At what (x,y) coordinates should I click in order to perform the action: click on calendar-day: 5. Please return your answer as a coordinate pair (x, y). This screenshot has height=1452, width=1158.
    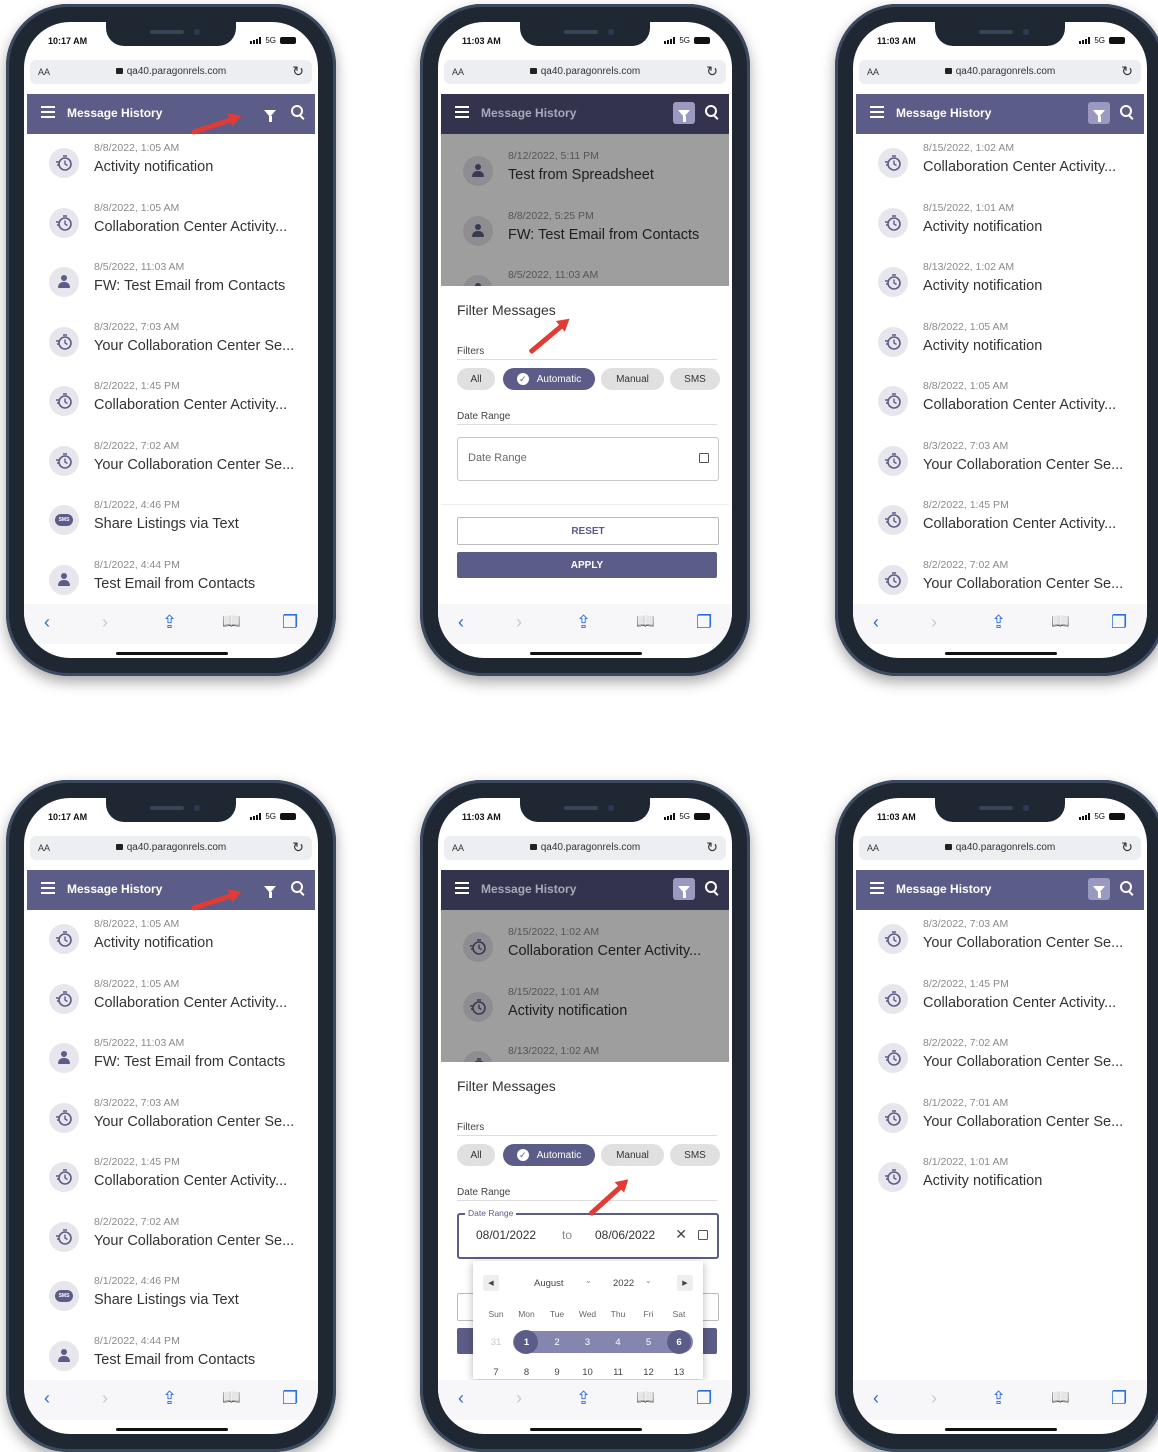
    Looking at the image, I should click on (649, 1342).